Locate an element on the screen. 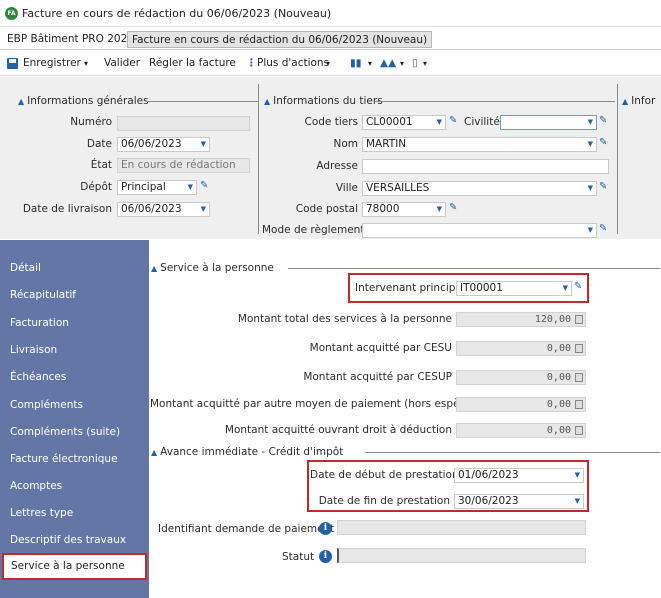 The width and height of the screenshot is (661, 598). sidebar-item-complements: Compléments is located at coordinates (74, 405).